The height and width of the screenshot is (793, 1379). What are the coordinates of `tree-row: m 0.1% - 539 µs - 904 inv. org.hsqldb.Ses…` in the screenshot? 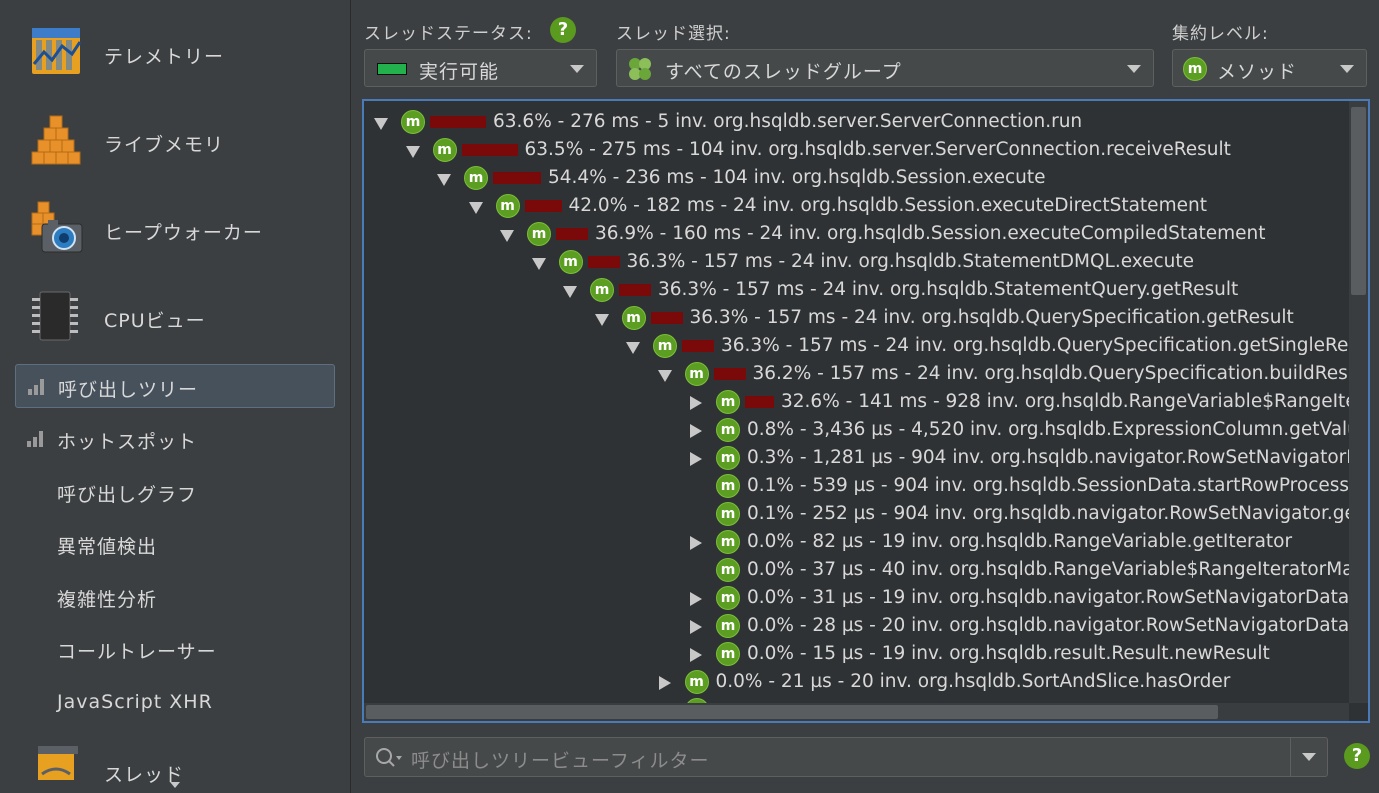 It's located at (856, 487).